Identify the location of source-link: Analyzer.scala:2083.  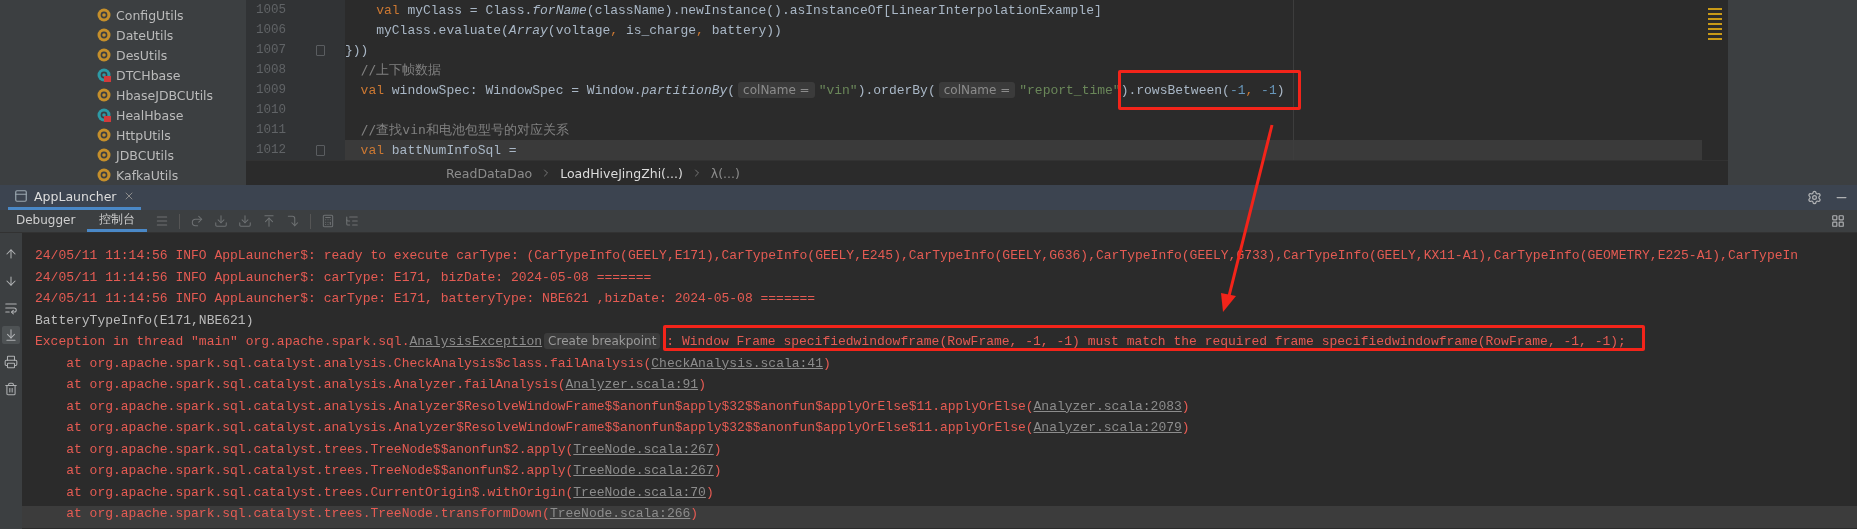
(1107, 406).